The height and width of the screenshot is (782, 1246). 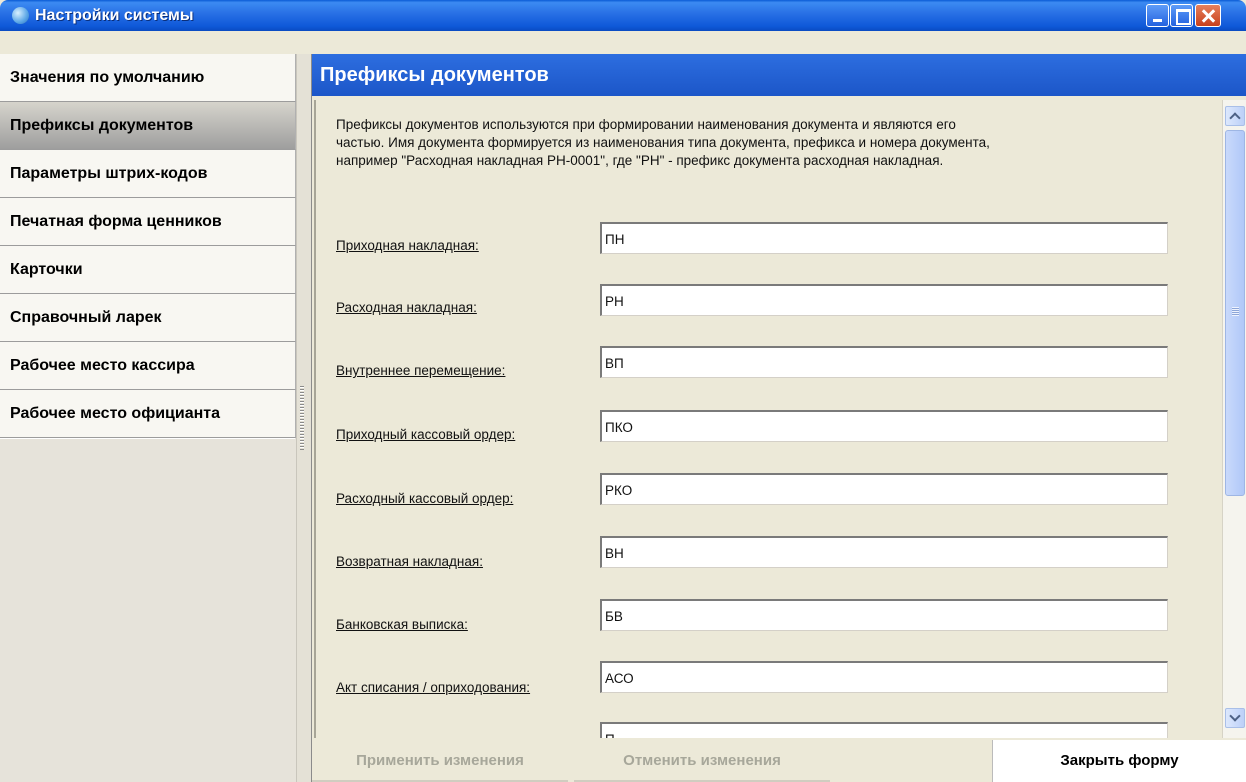 I want to click on label-return-invoice: Возвратная накладная:, so click(x=409, y=561).